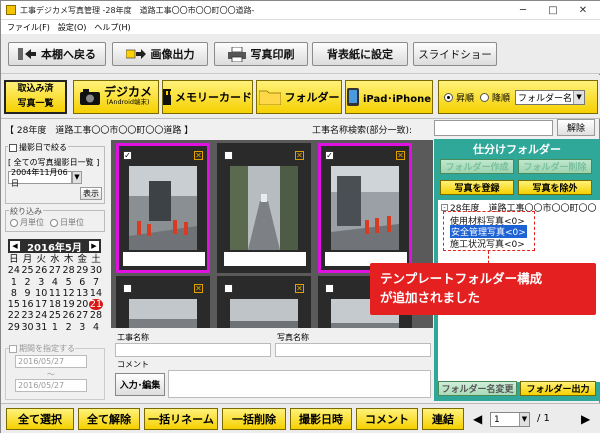  Describe the element at coordinates (550, 97) in the screenshot. I see `sort-key-select: フォルダー名 ▼` at that location.